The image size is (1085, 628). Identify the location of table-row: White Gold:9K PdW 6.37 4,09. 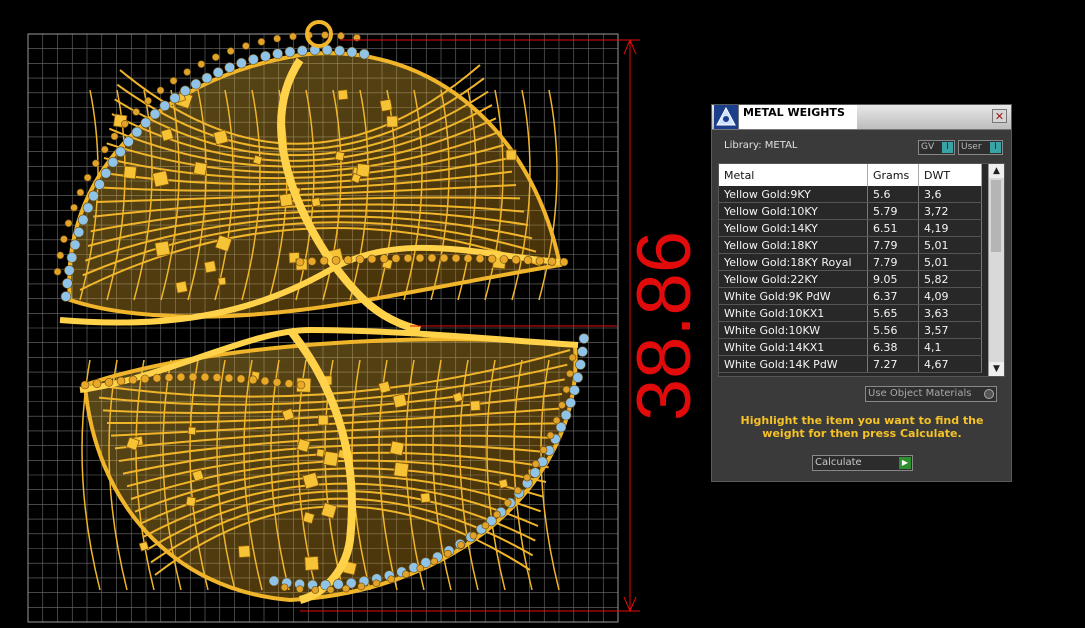
(850, 296).